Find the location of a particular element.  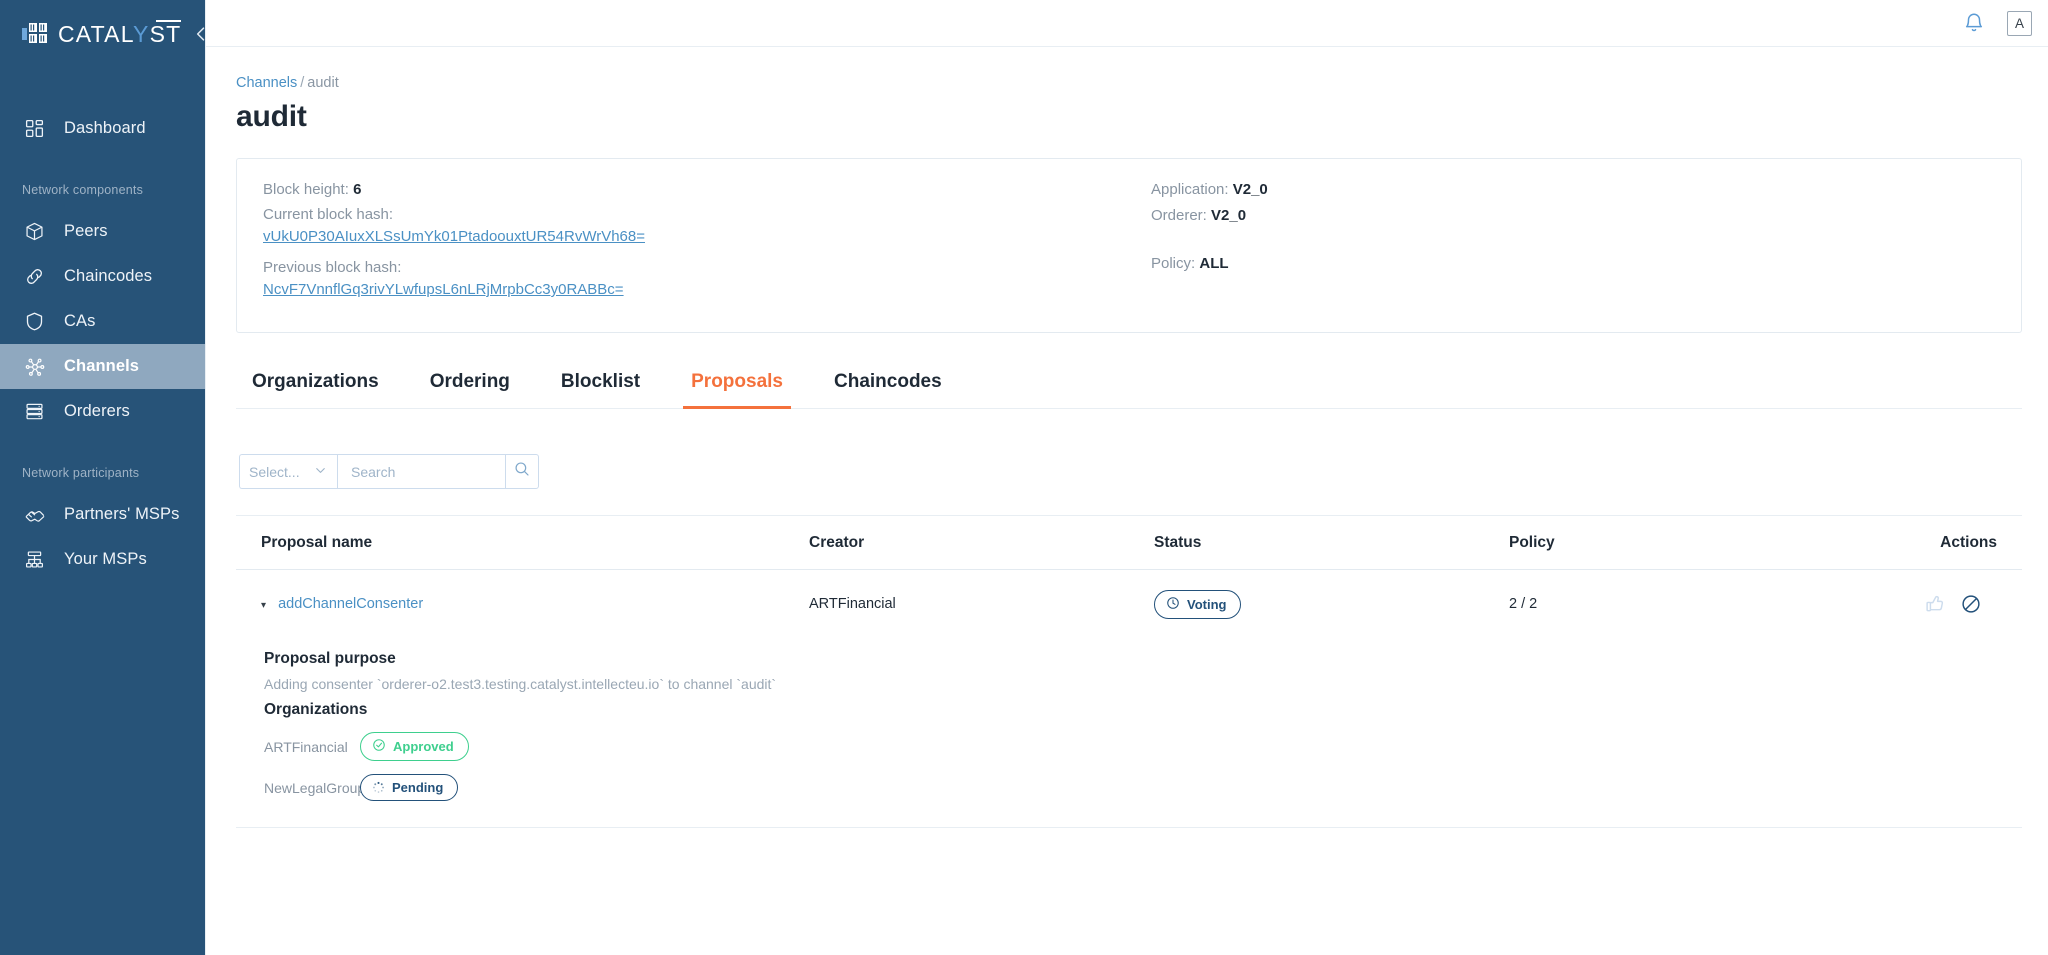

actions-cell is located at coordinates (1969, 604).